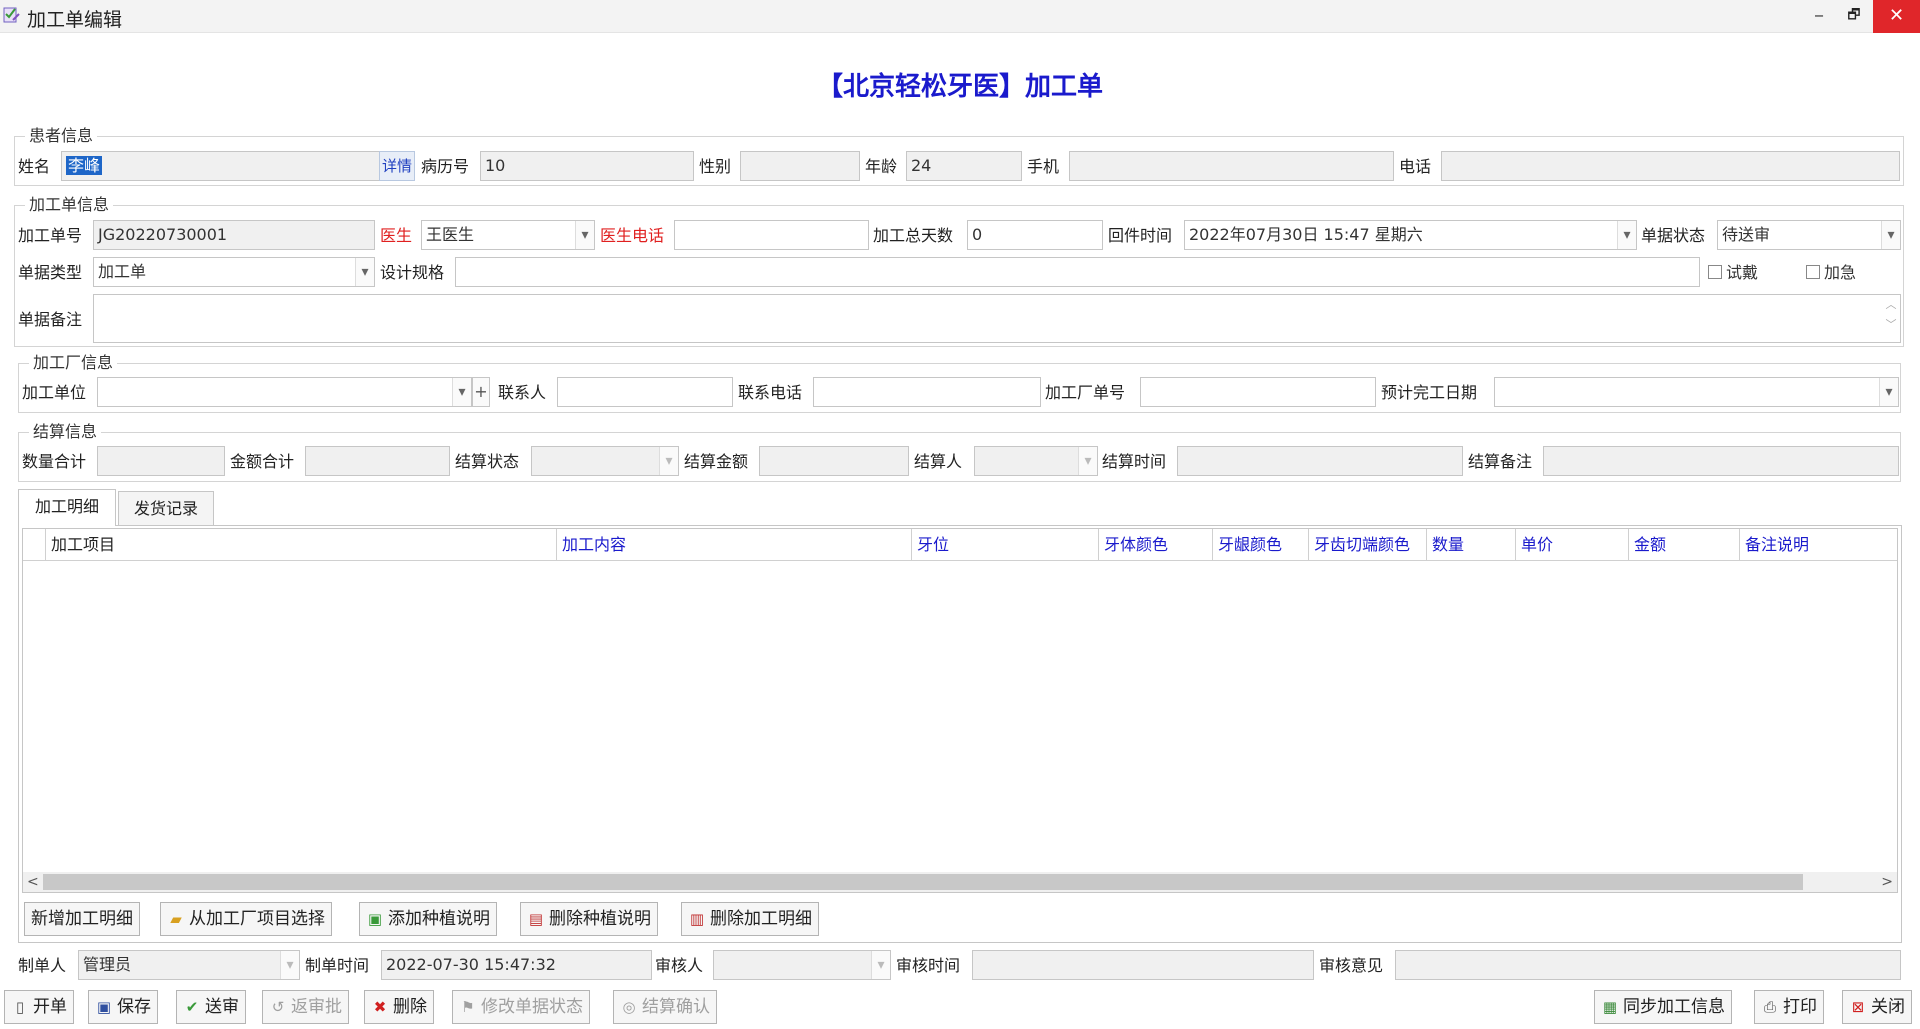 The width and height of the screenshot is (1920, 1029). Describe the element at coordinates (1571, 545) in the screenshot. I see `grid-col-unit-price: 单价` at that location.